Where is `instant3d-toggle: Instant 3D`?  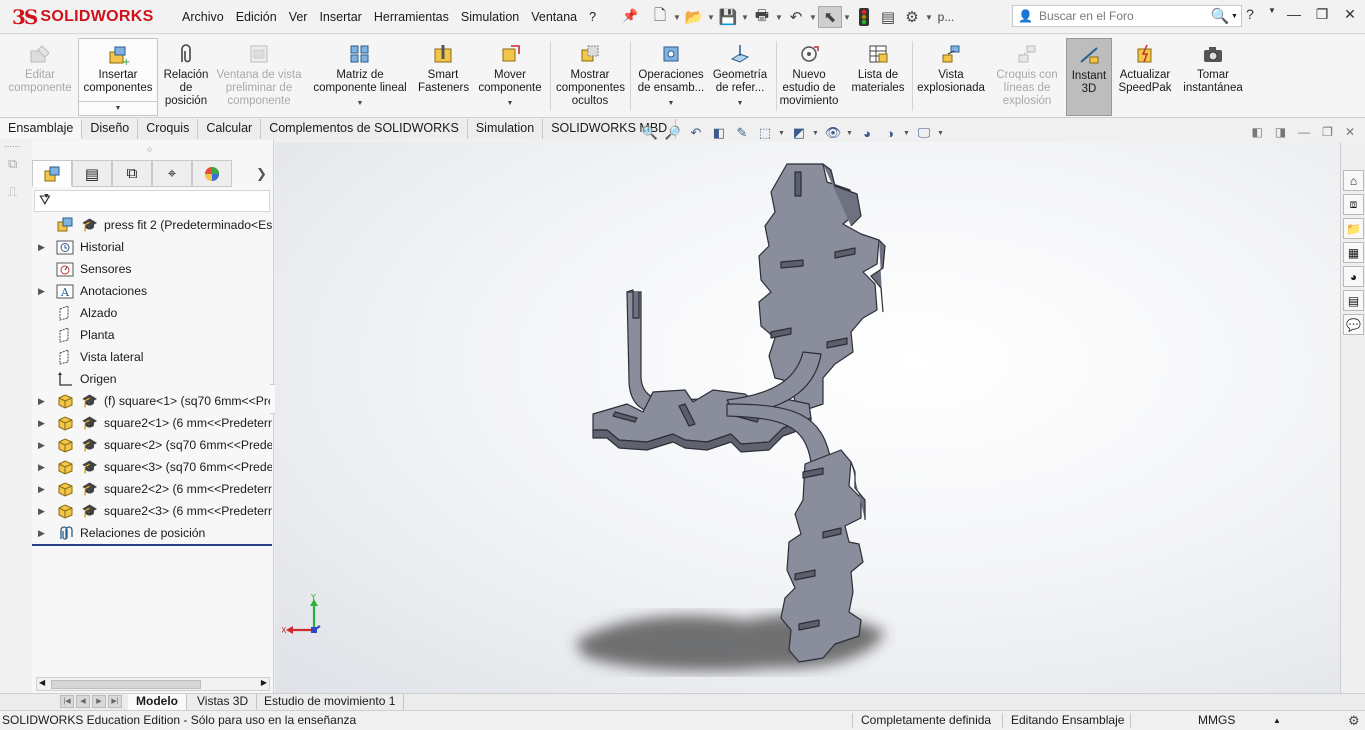 instant3d-toggle: Instant 3D is located at coordinates (1089, 77).